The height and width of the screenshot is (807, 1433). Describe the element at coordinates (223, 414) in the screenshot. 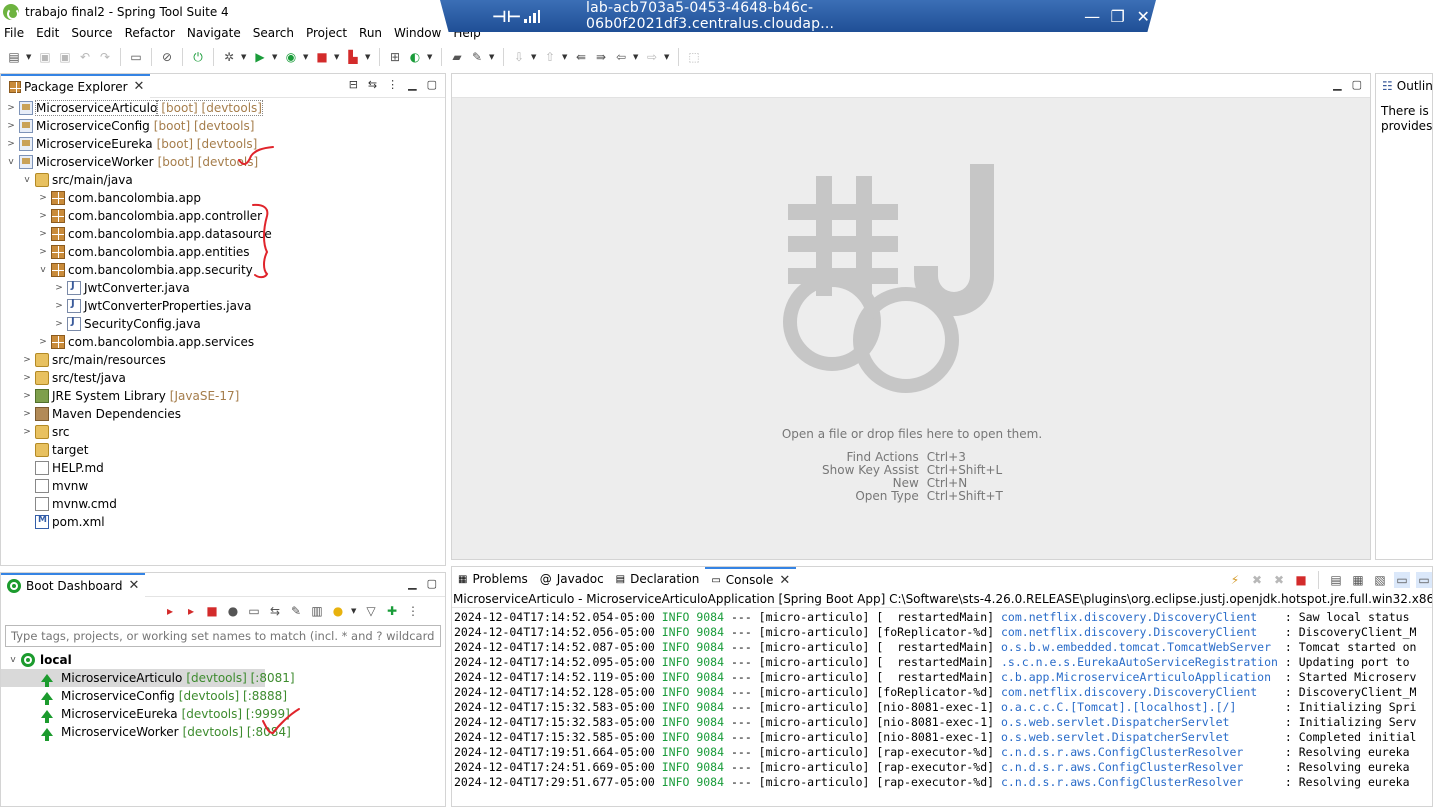

I see `tree-item: > Maven Dependencies` at that location.